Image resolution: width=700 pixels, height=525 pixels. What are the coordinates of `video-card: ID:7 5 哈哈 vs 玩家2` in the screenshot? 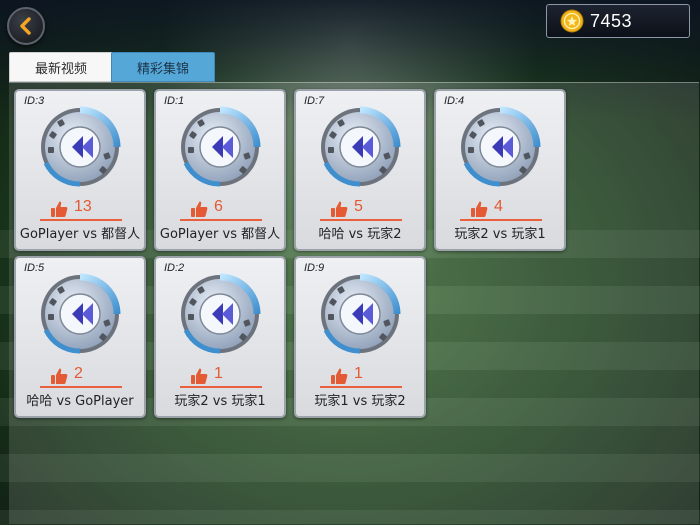 It's located at (360, 170).